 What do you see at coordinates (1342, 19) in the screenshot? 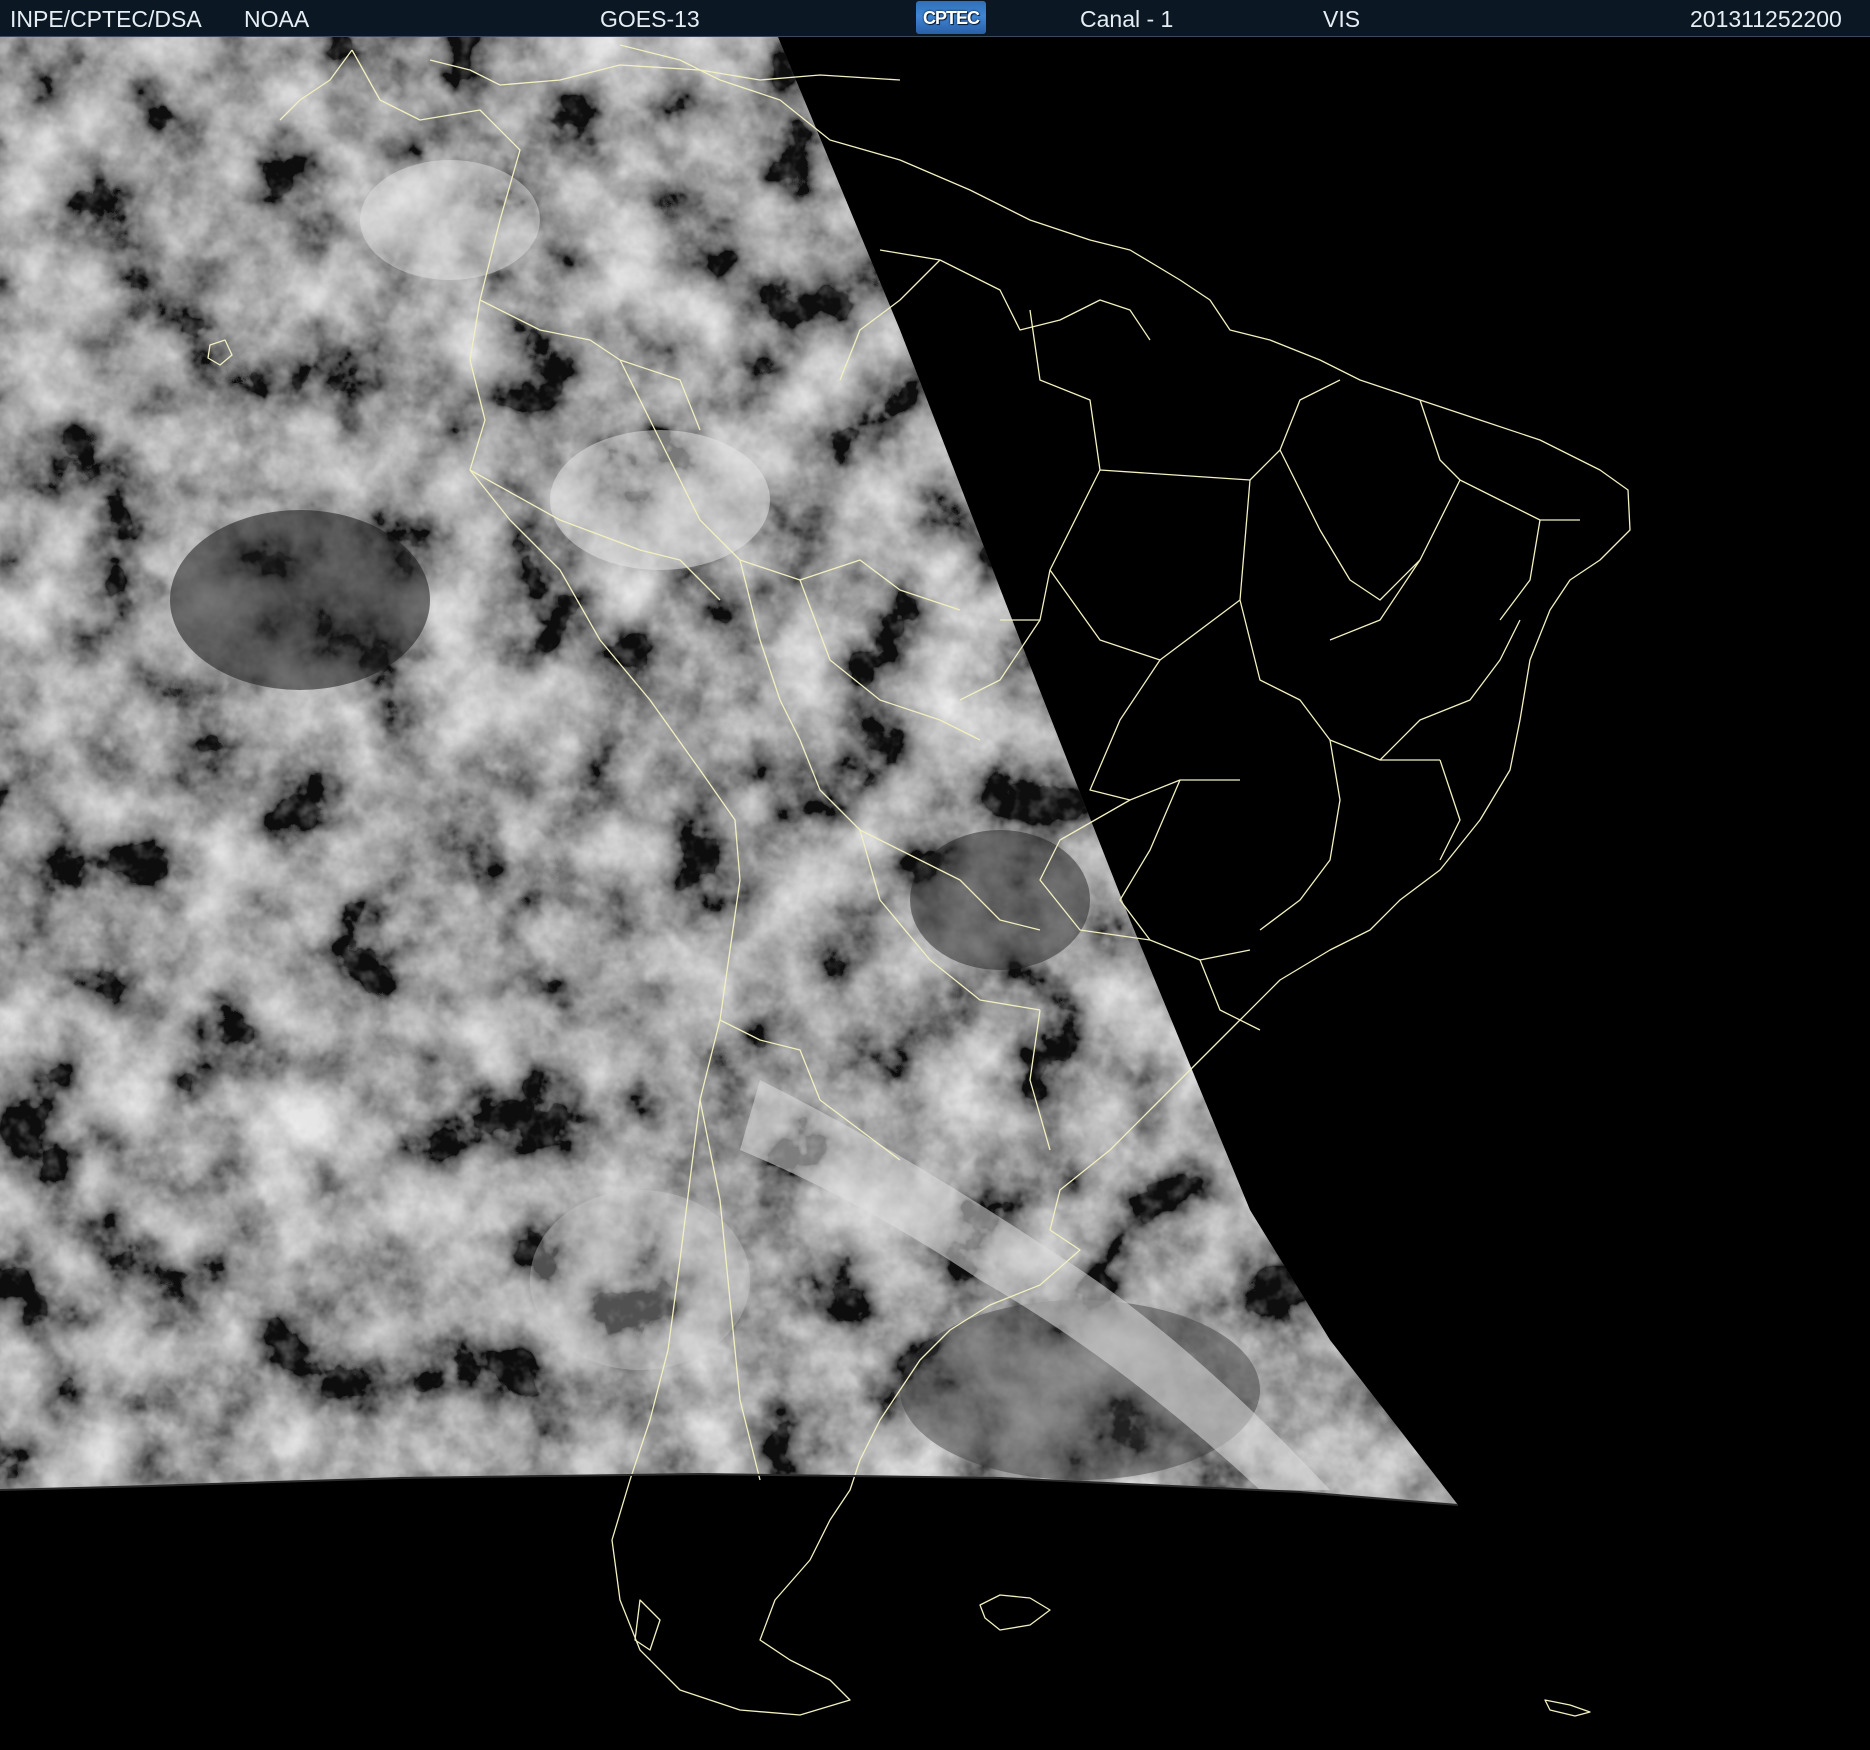
I see `band-label: VIS` at bounding box center [1342, 19].